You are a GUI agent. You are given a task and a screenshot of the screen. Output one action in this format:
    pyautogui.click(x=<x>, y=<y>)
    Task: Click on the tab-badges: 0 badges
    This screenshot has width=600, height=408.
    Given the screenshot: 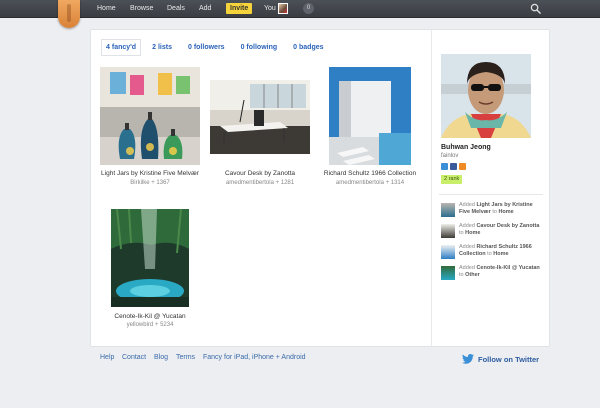 What is the action you would take?
    pyautogui.click(x=308, y=47)
    